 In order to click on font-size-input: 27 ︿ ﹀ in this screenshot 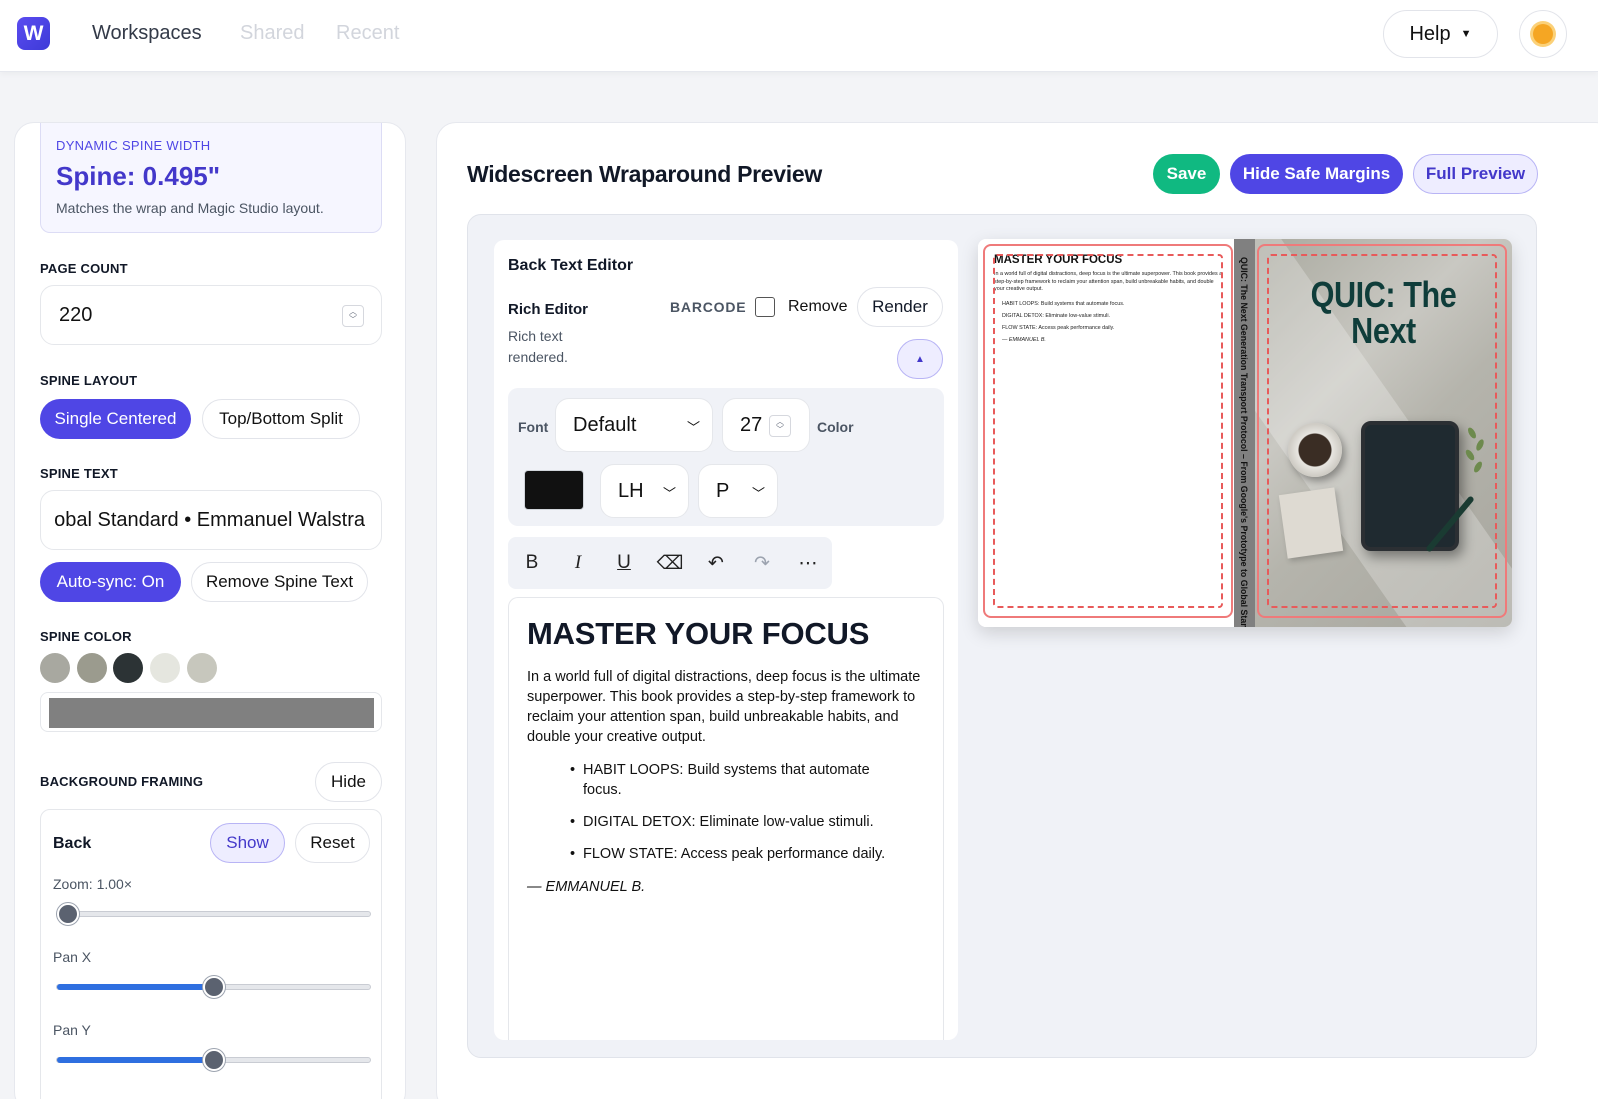, I will do `click(766, 425)`.